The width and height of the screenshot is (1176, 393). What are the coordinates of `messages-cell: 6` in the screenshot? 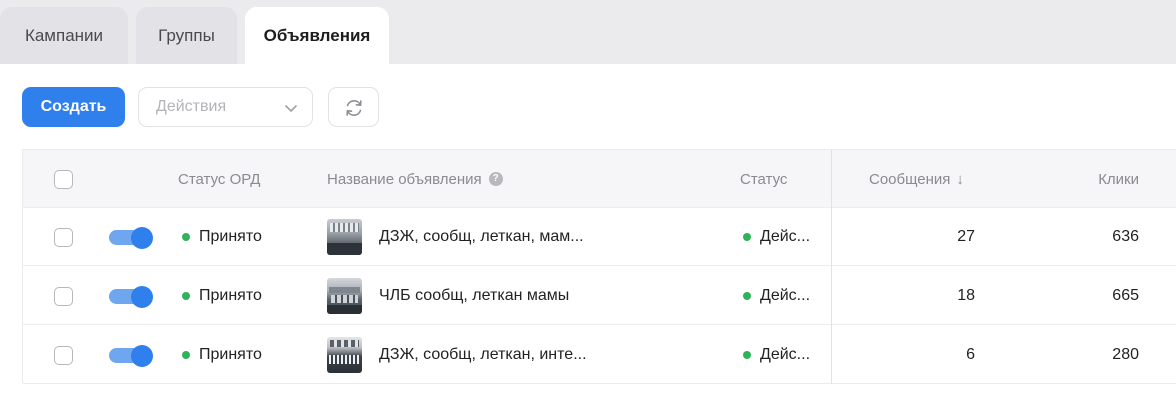 It's located at (970, 354).